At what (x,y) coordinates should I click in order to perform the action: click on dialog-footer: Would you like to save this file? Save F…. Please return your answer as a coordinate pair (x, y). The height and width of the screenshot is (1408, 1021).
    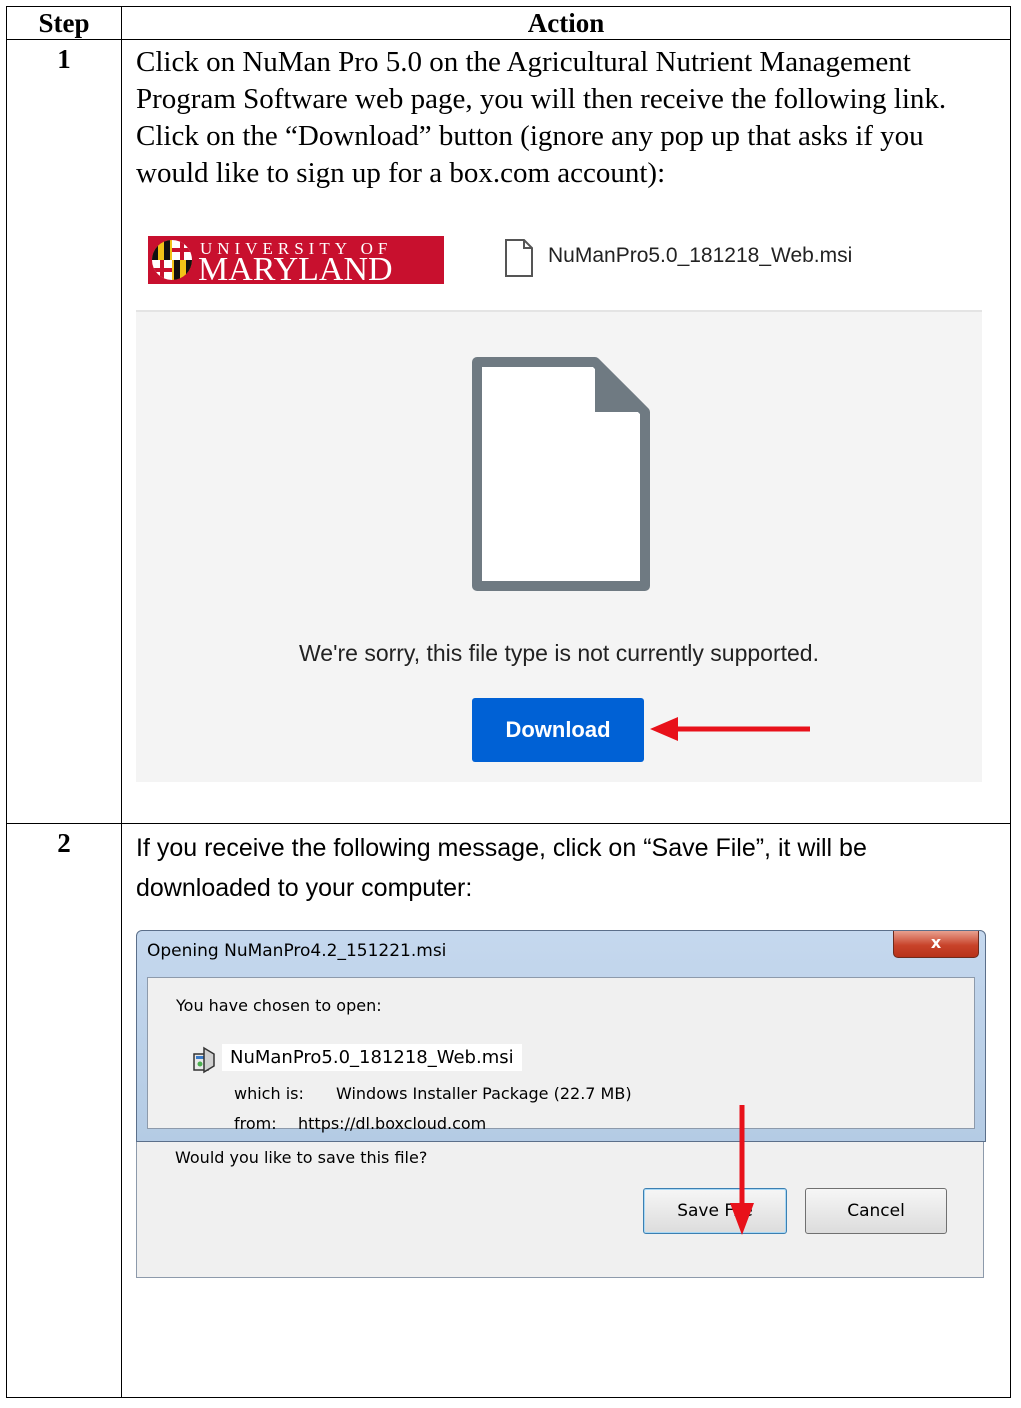
    Looking at the image, I should click on (560, 1210).